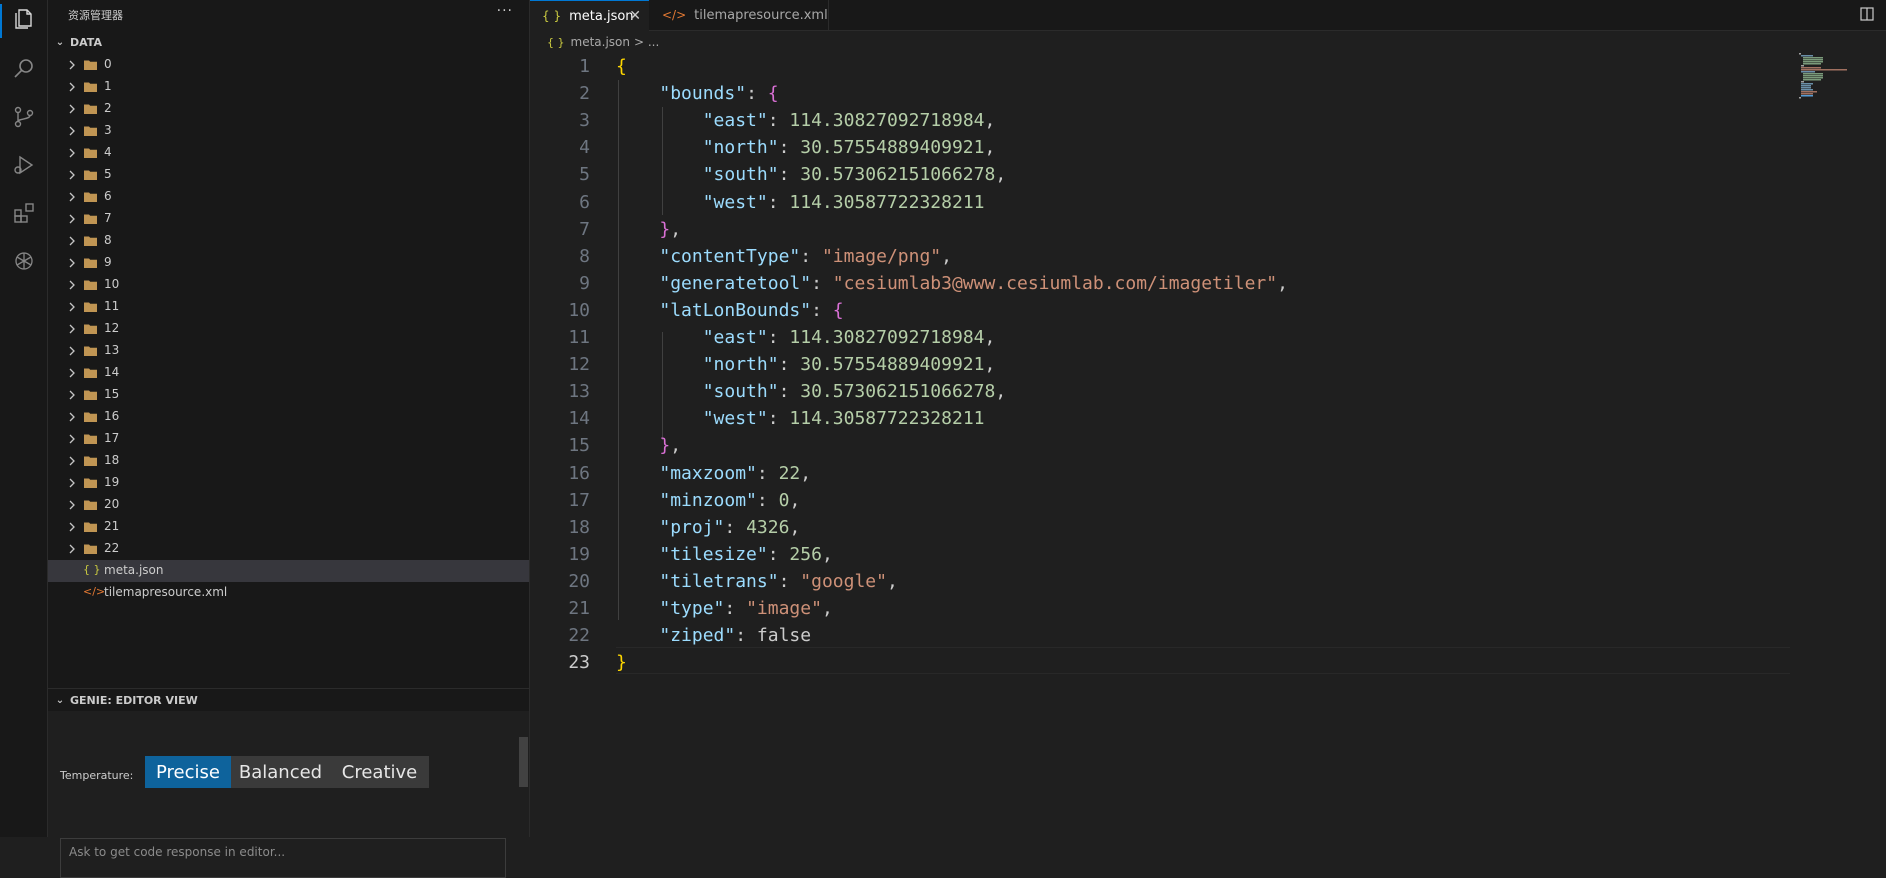 Image resolution: width=1886 pixels, height=878 pixels. What do you see at coordinates (579, 500) in the screenshot?
I see `line-number: 17` at bounding box center [579, 500].